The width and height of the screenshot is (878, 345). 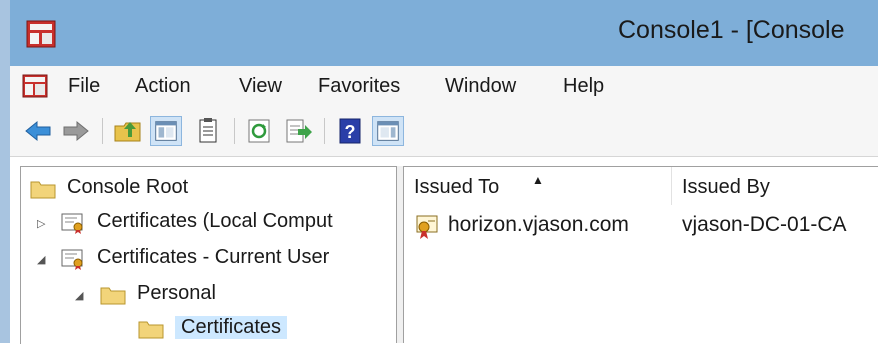 I want to click on certificate-icon, so click(x=427, y=227).